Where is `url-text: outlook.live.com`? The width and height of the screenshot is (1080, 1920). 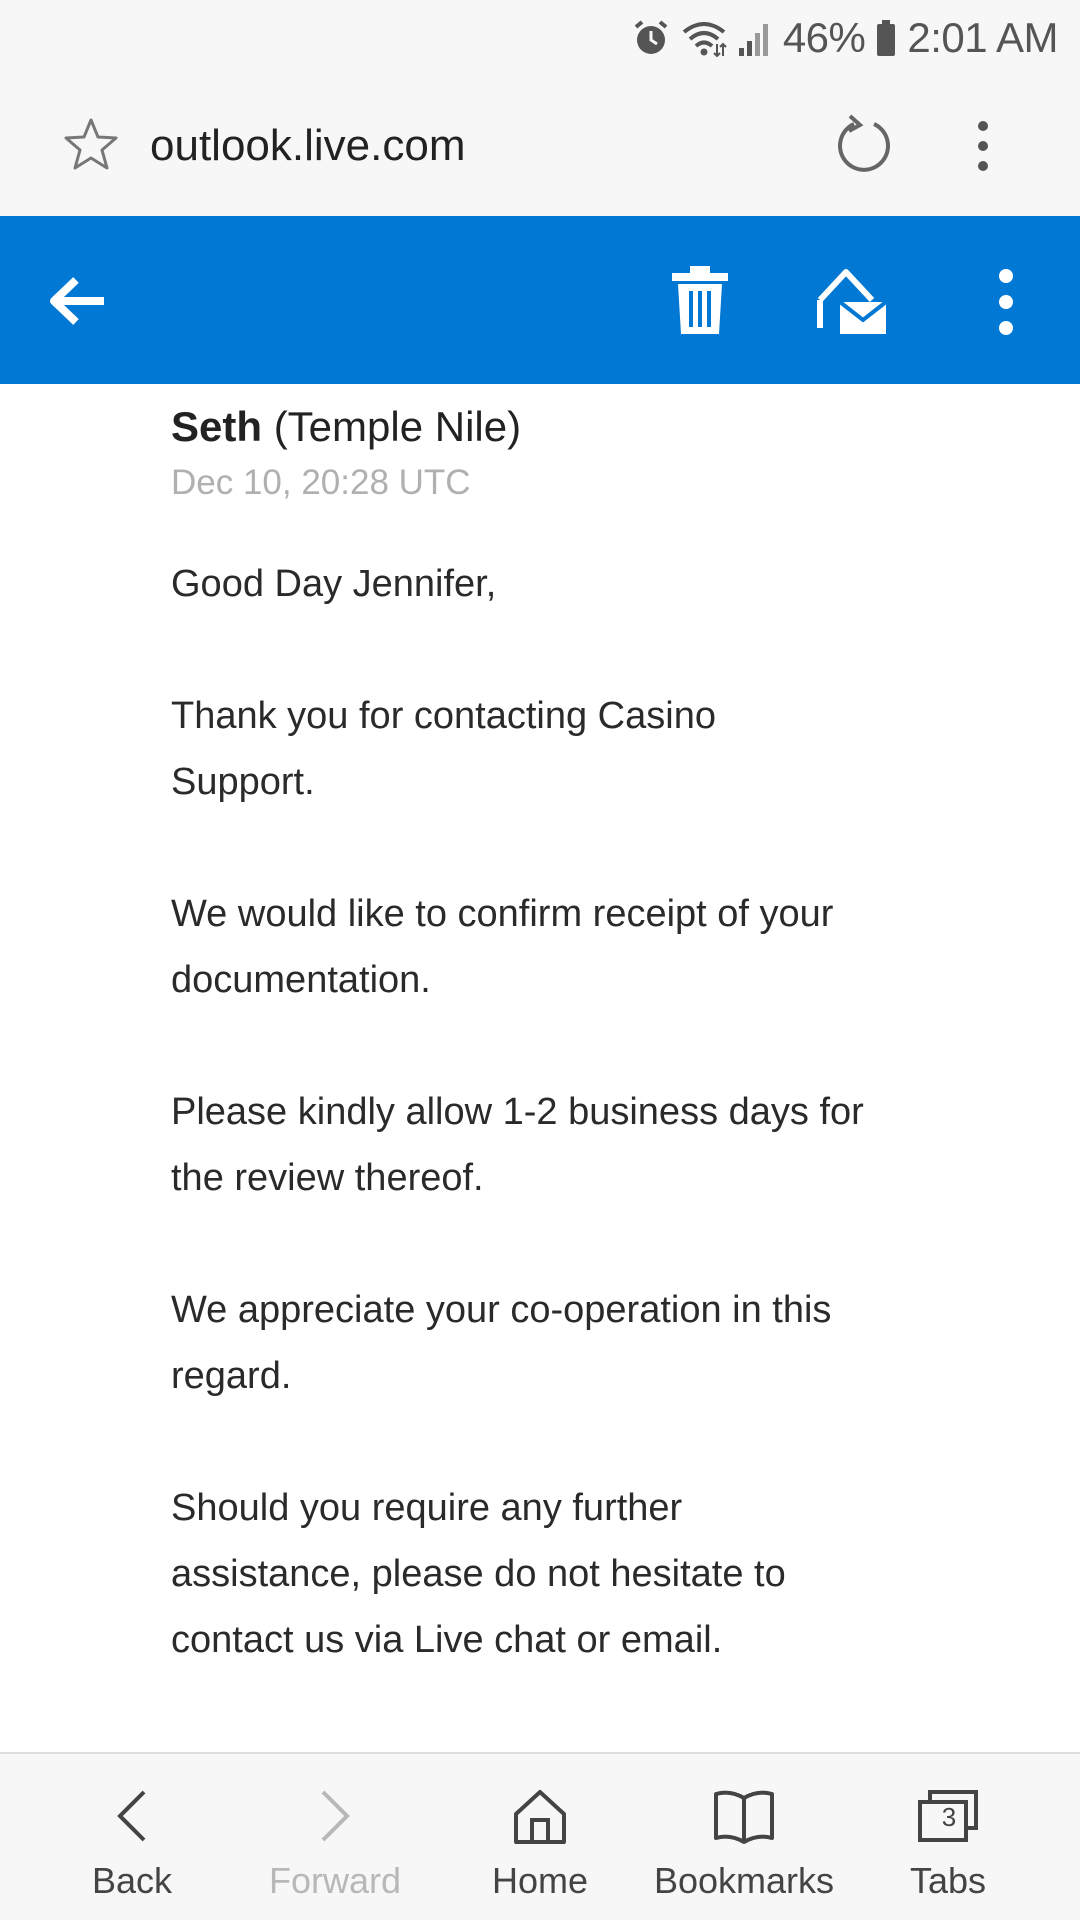
url-text: outlook.live.com is located at coordinates (307, 146).